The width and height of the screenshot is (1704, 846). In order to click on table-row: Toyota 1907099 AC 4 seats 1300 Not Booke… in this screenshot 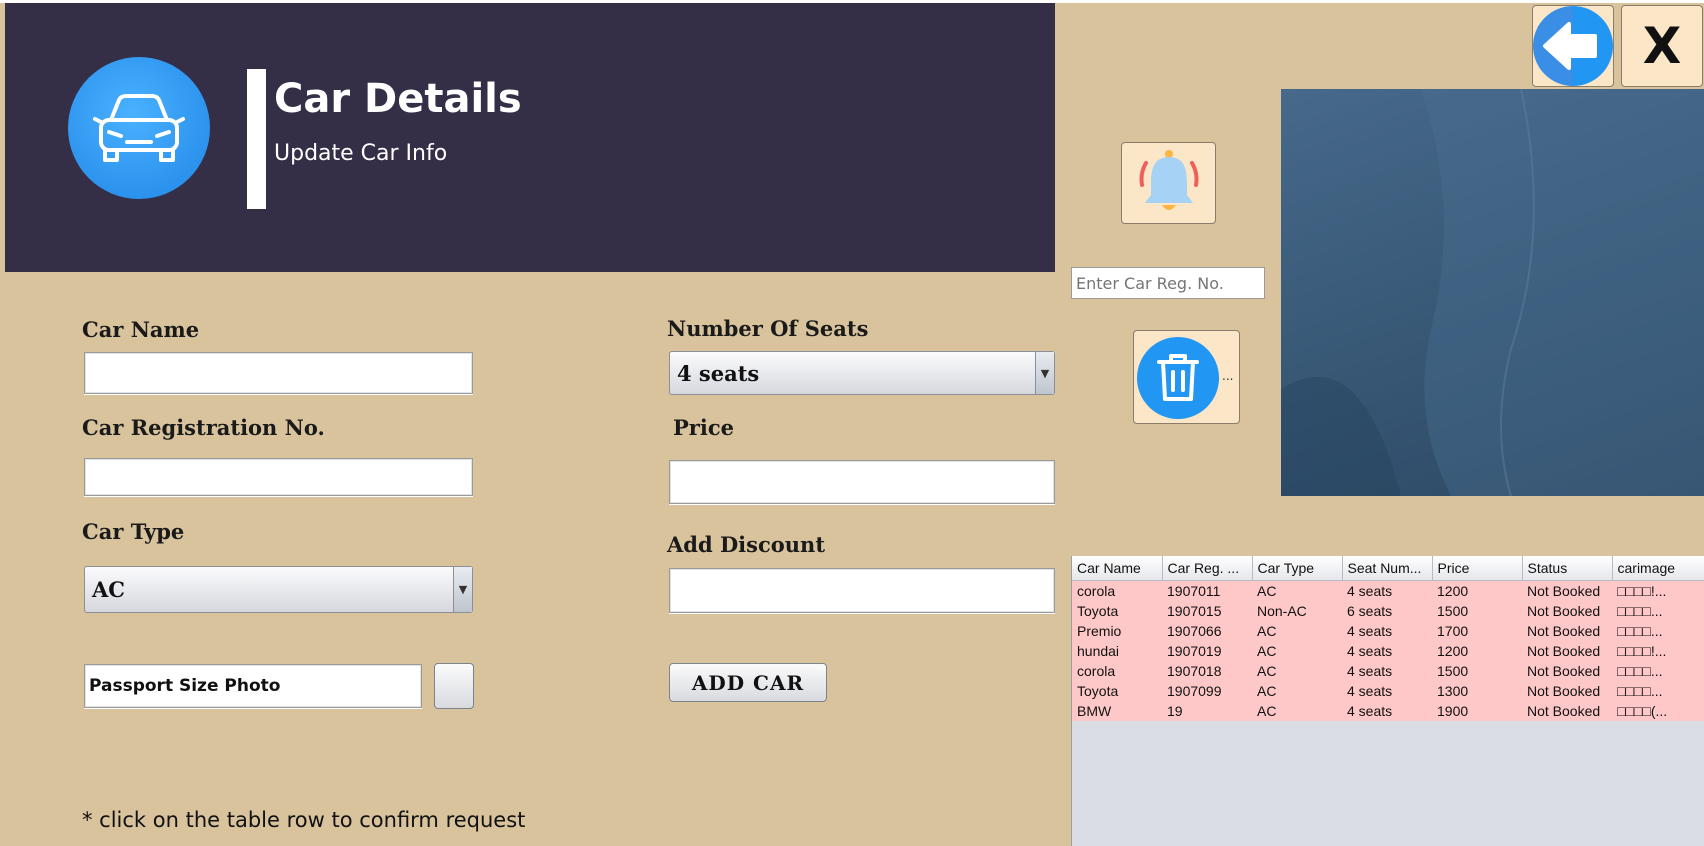, I will do `click(1388, 691)`.